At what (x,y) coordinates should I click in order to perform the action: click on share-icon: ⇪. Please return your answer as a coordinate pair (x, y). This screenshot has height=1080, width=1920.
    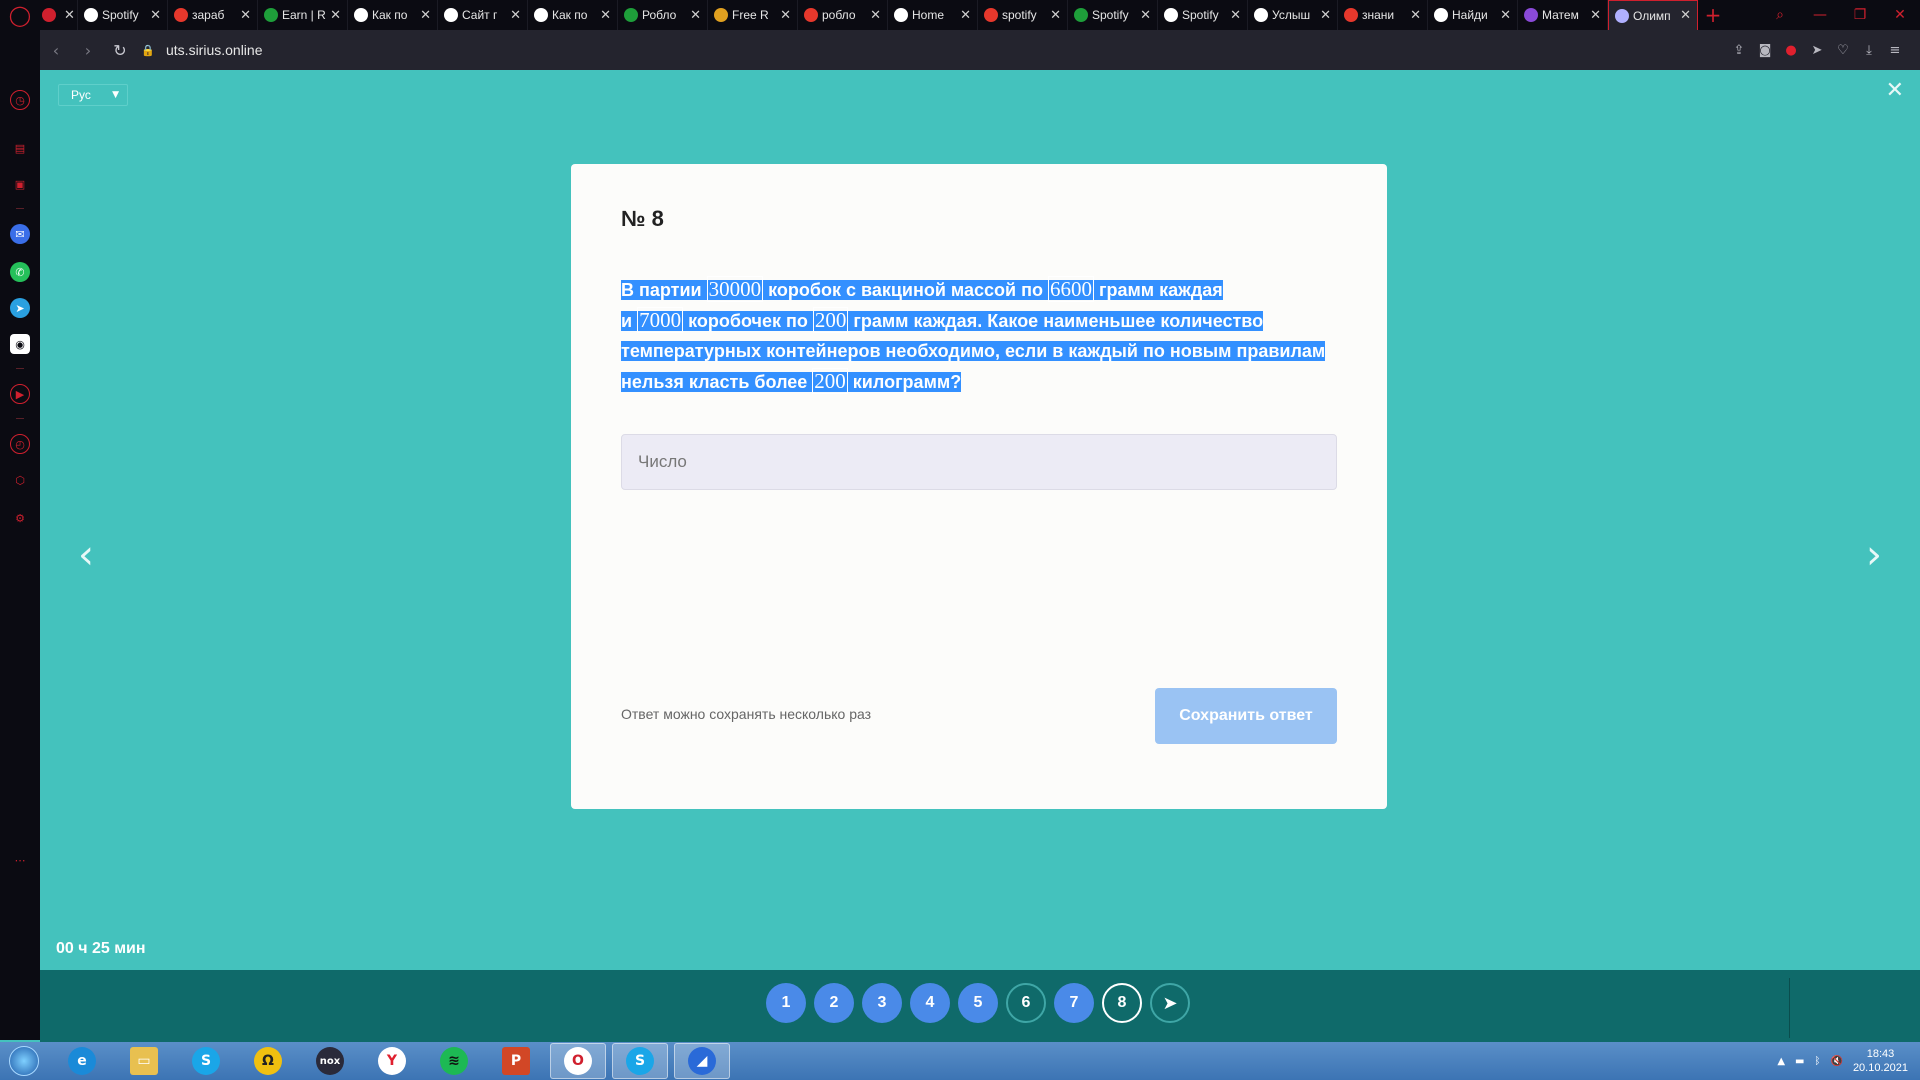
    Looking at the image, I should click on (1739, 50).